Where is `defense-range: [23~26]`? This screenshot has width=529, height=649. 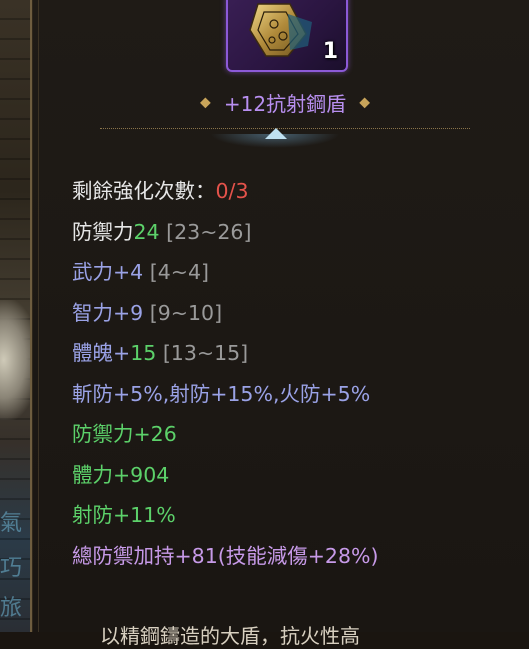
defense-range: [23~26] is located at coordinates (209, 231).